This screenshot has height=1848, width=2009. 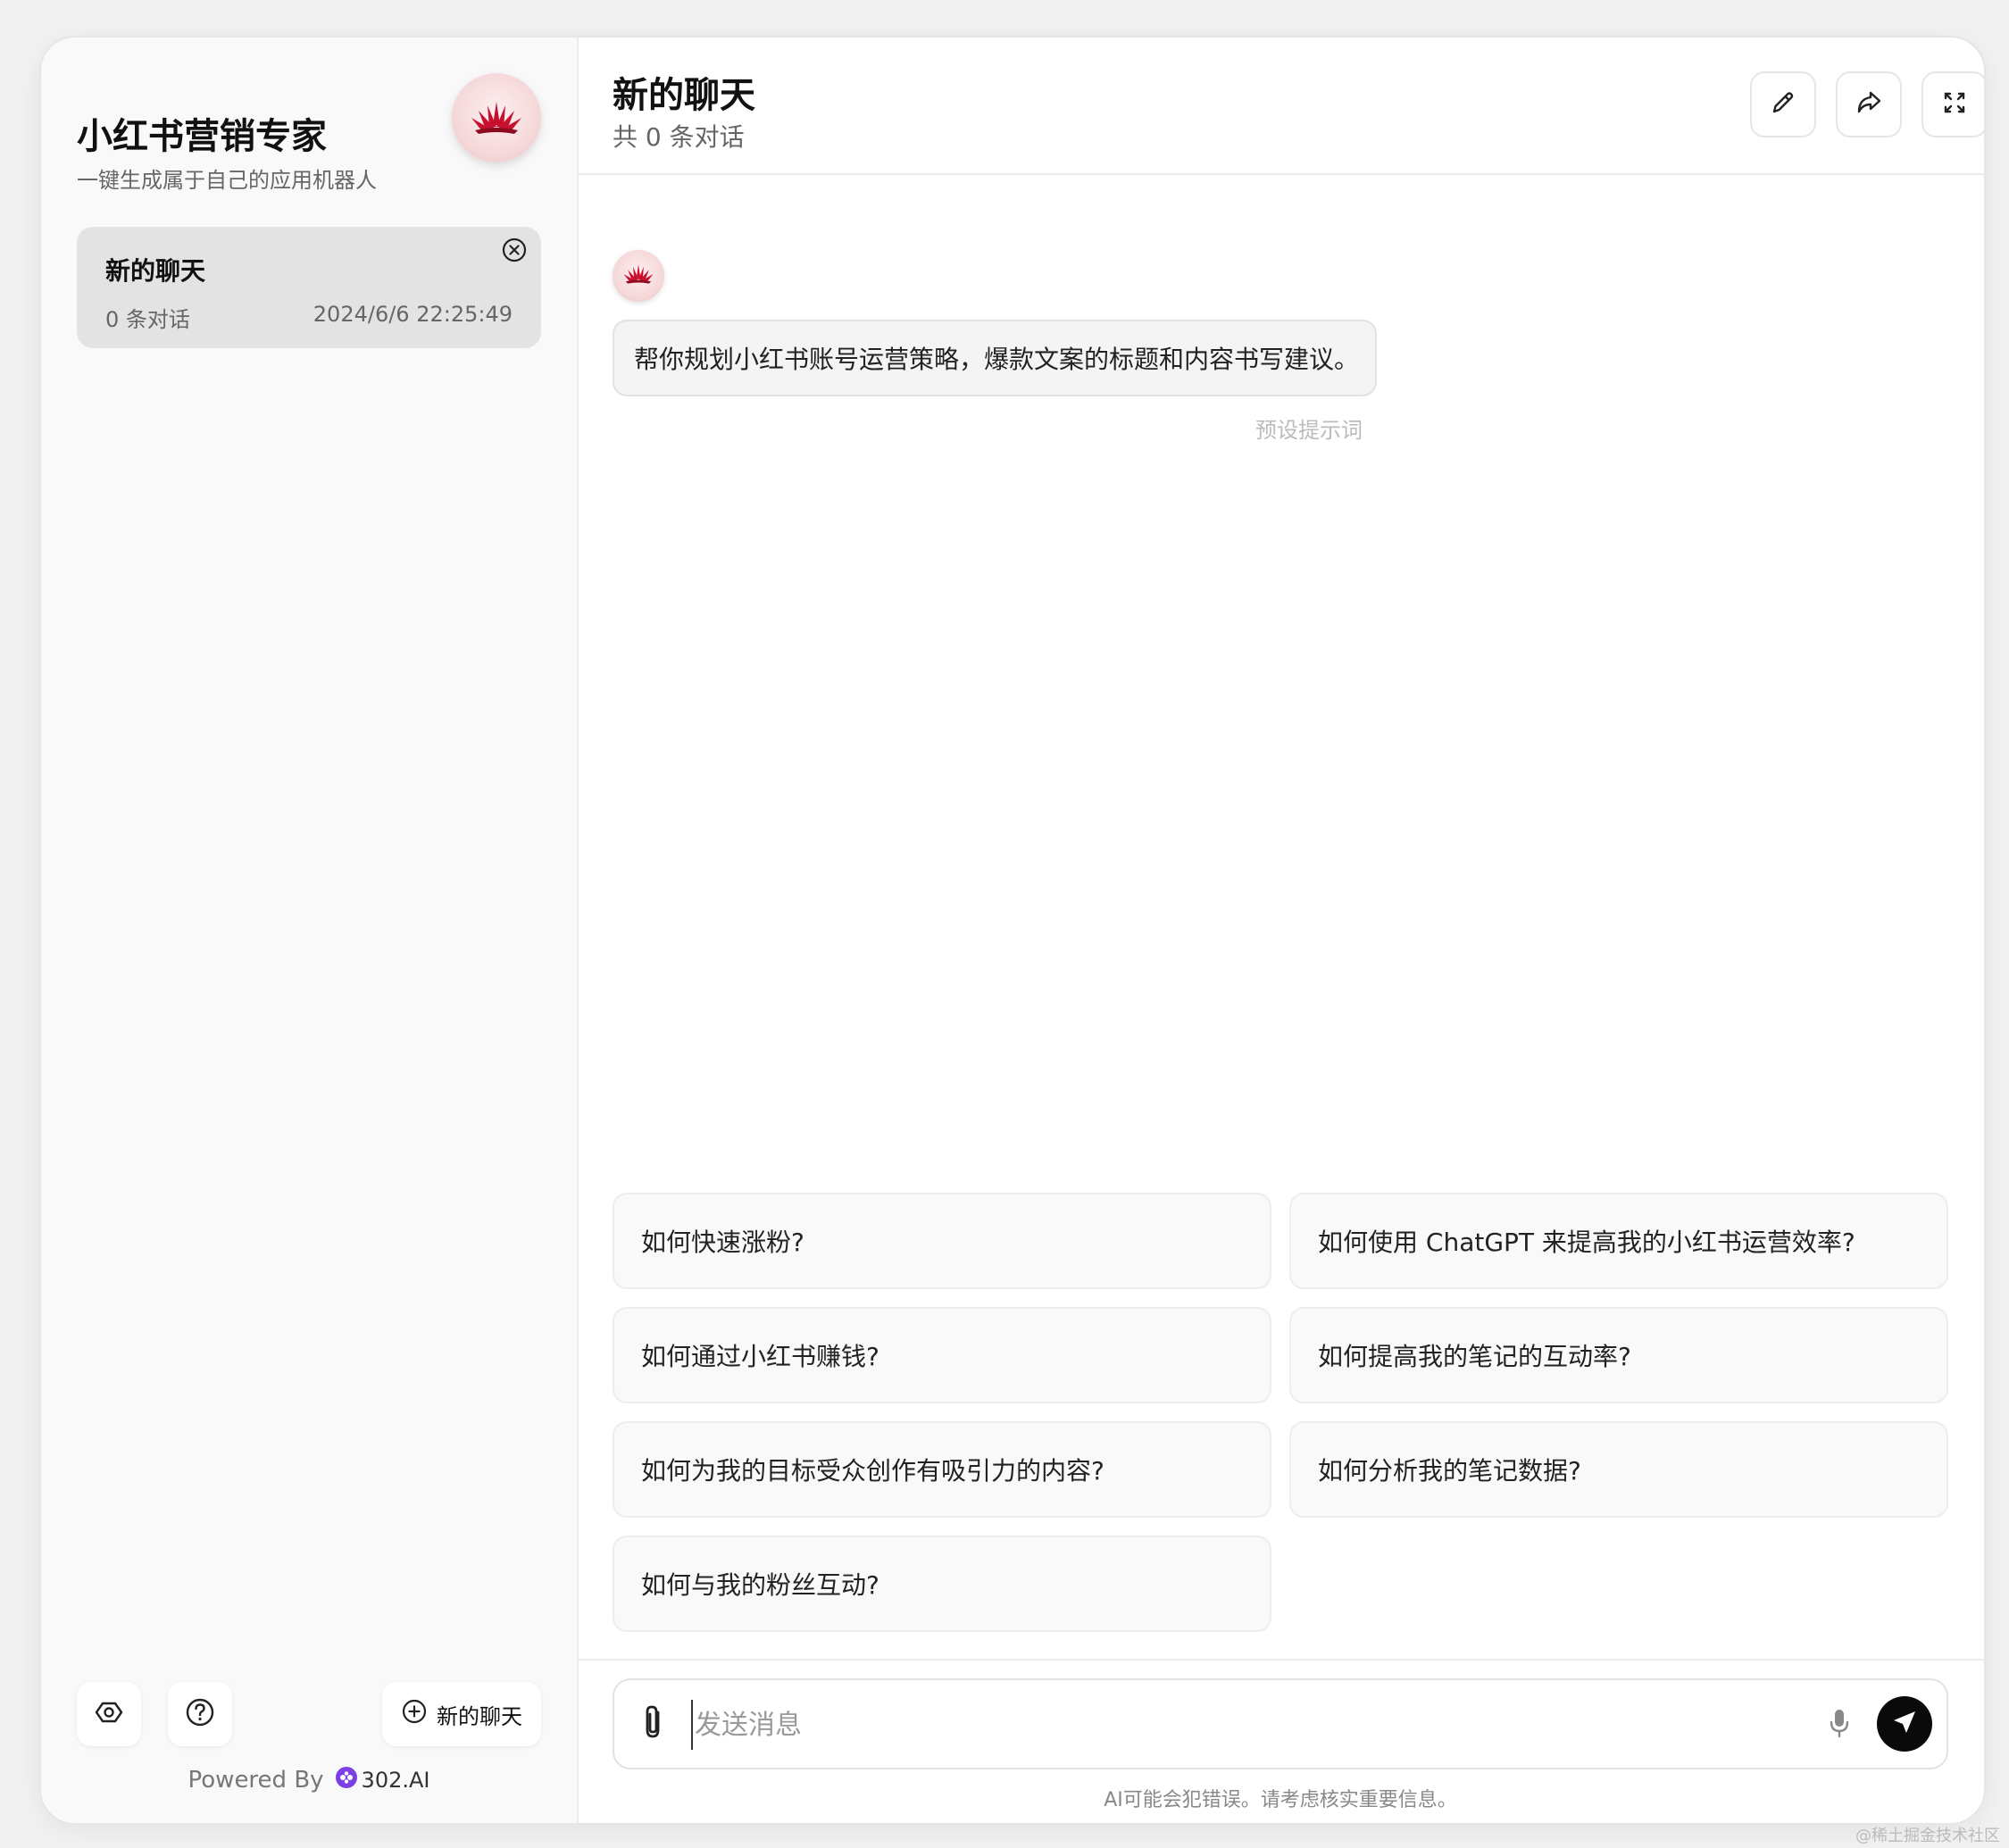 What do you see at coordinates (1280, 1800) in the screenshot?
I see `ai-disclaimer: AI可能会犯错误。请考虑核实重要信息。` at bounding box center [1280, 1800].